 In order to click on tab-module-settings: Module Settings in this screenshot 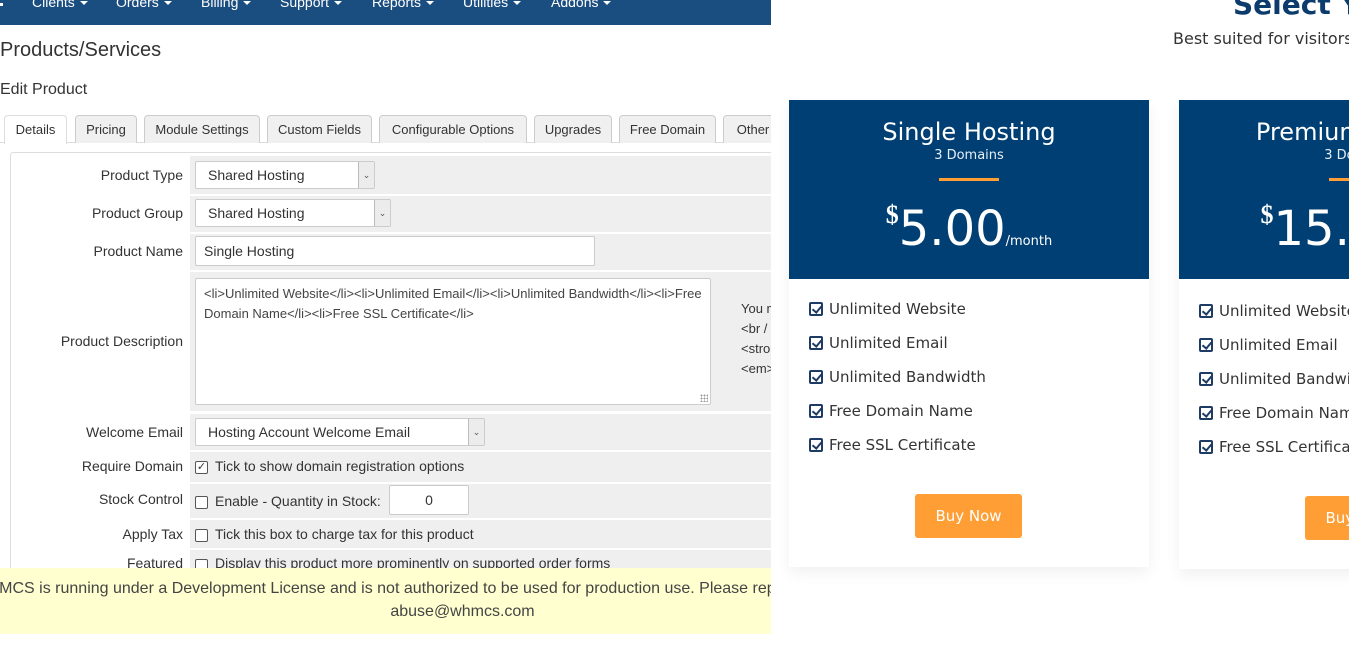, I will do `click(202, 129)`.